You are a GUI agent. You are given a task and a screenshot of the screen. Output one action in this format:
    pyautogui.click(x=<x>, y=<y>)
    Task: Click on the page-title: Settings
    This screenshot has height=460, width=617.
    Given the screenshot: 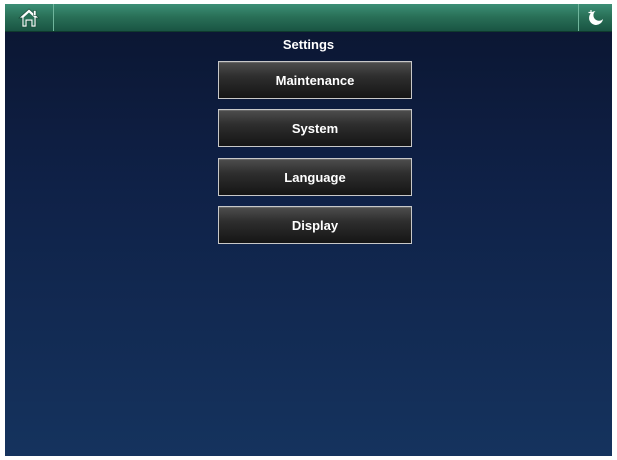 What is the action you would take?
    pyautogui.click(x=308, y=44)
    